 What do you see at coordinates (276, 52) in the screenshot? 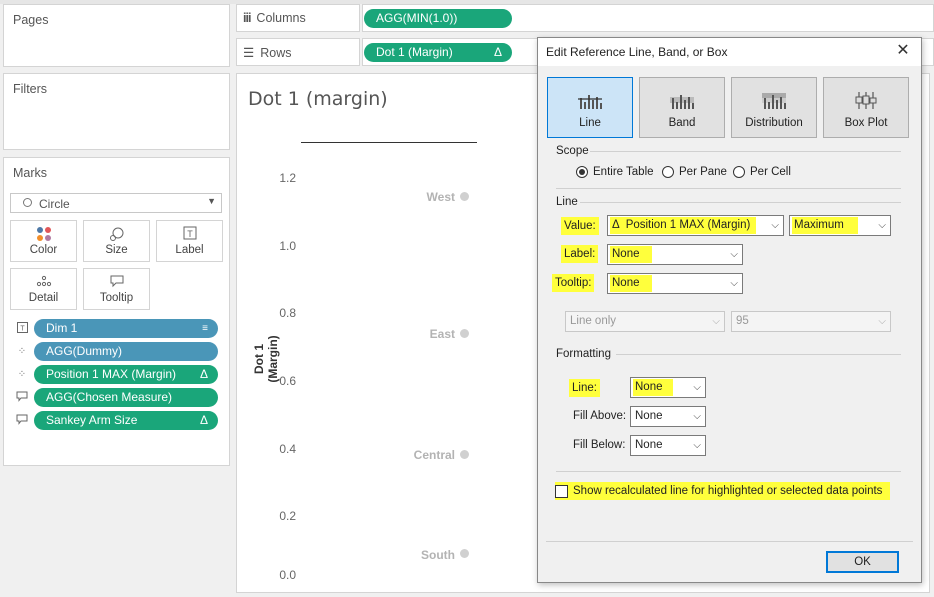
I see `rows-label: Rows` at bounding box center [276, 52].